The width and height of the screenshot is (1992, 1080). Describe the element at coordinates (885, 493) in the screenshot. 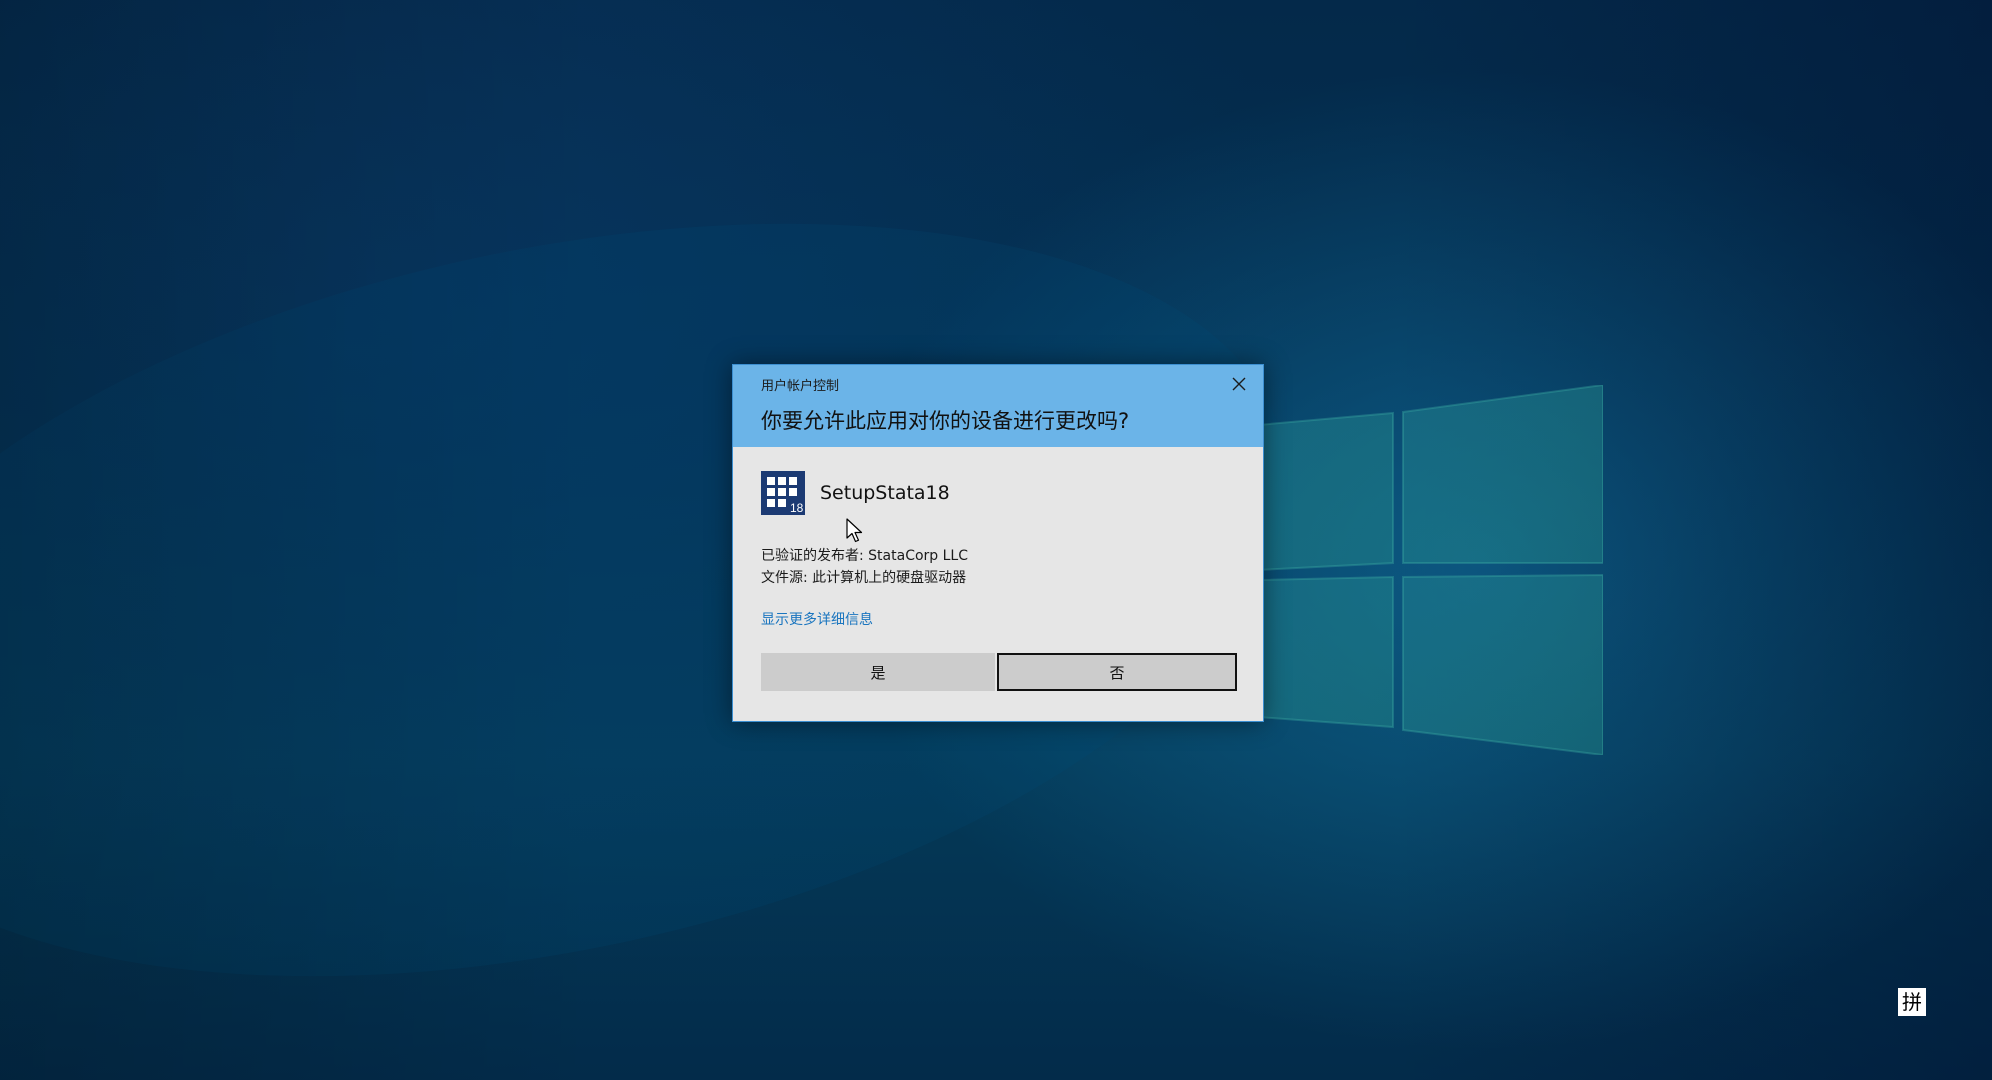

I see `app-name: SetupStata18` at that location.